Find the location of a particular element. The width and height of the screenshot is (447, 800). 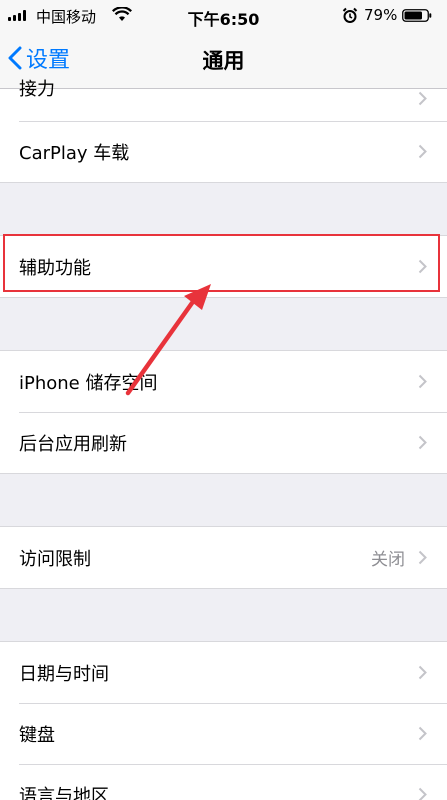

row-value: 关闭 is located at coordinates (388, 560).